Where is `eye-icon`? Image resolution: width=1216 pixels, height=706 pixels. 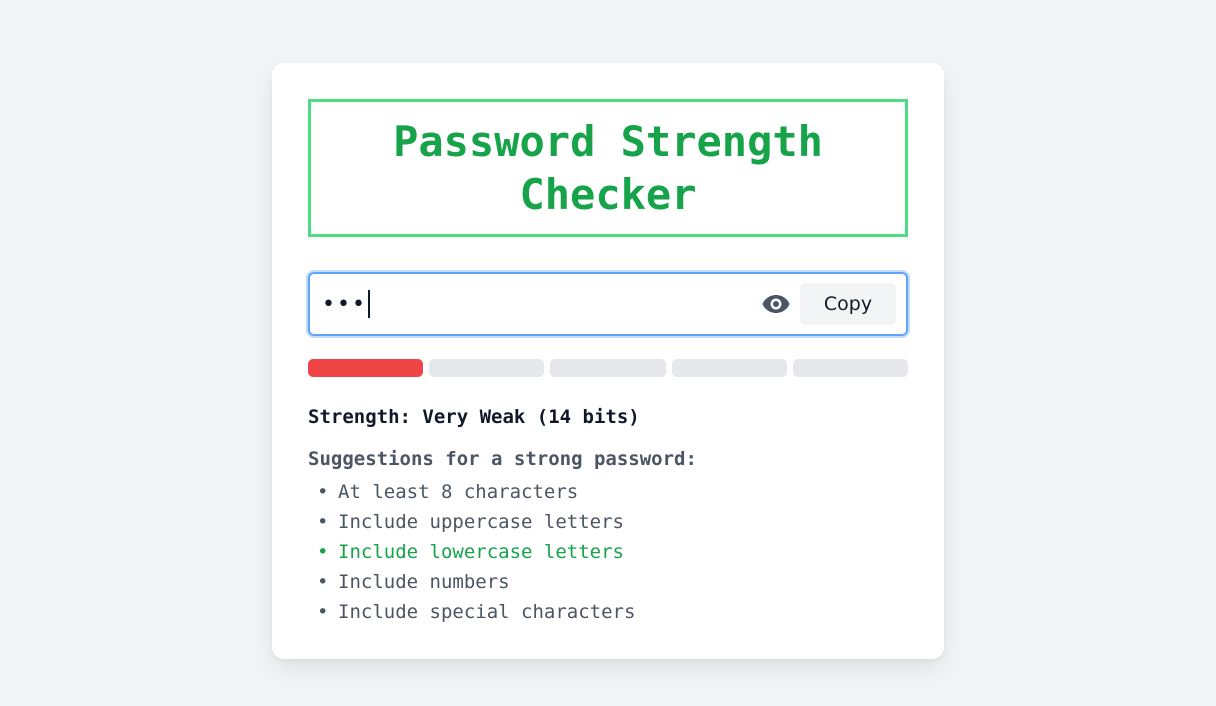
eye-icon is located at coordinates (776, 304).